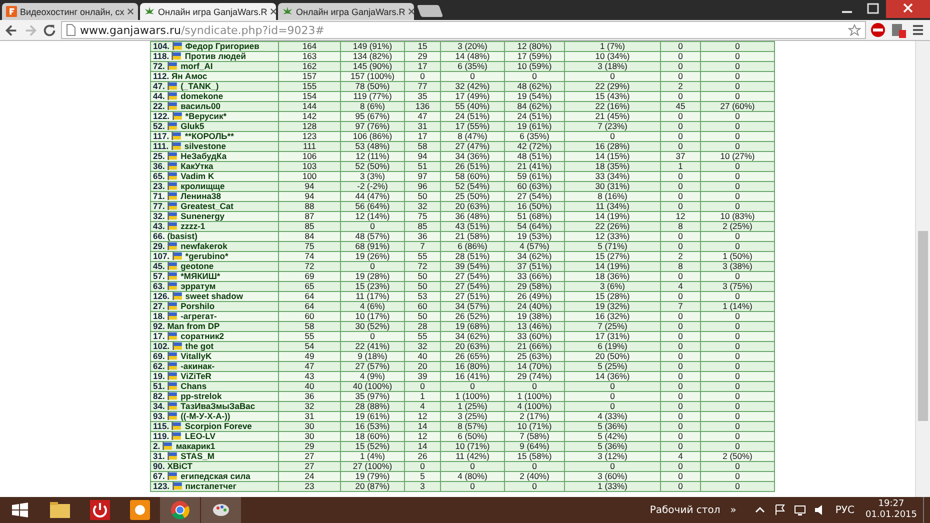  What do you see at coordinates (222, 46) in the screenshot?
I see `player-name-link: Федор Григориев` at bounding box center [222, 46].